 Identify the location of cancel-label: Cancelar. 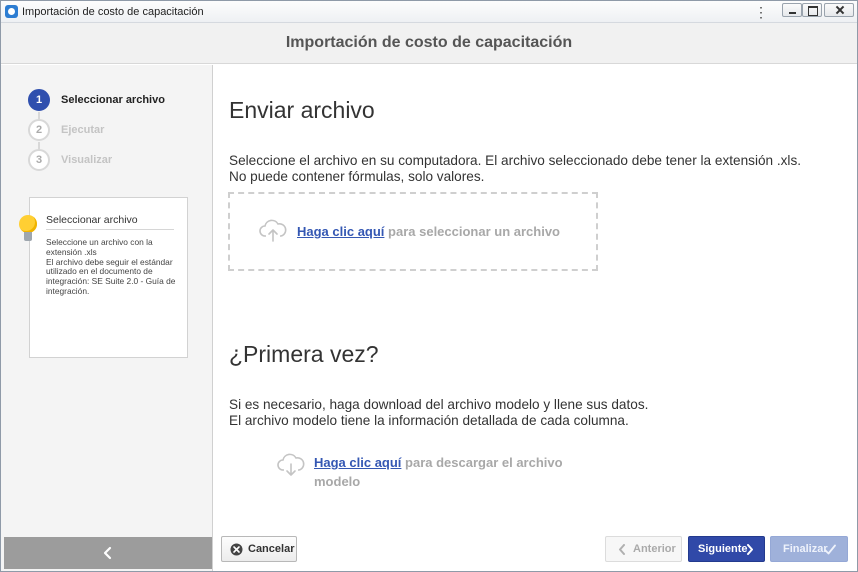
(271, 549).